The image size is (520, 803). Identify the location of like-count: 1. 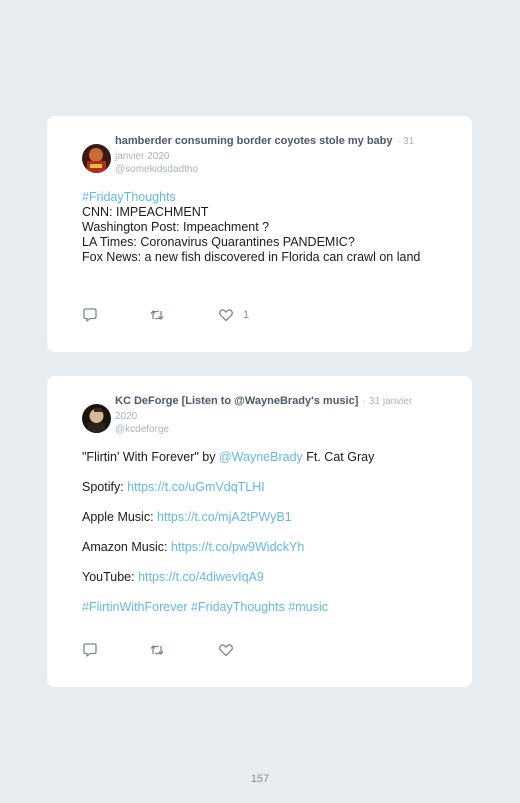
(246, 315).